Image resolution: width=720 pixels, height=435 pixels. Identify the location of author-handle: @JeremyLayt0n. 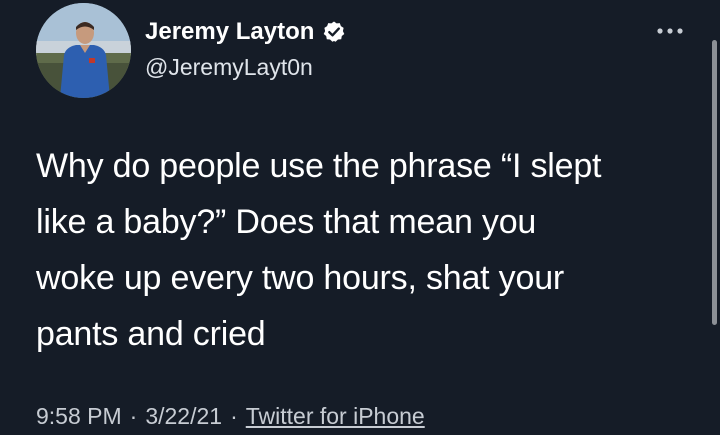
(229, 67).